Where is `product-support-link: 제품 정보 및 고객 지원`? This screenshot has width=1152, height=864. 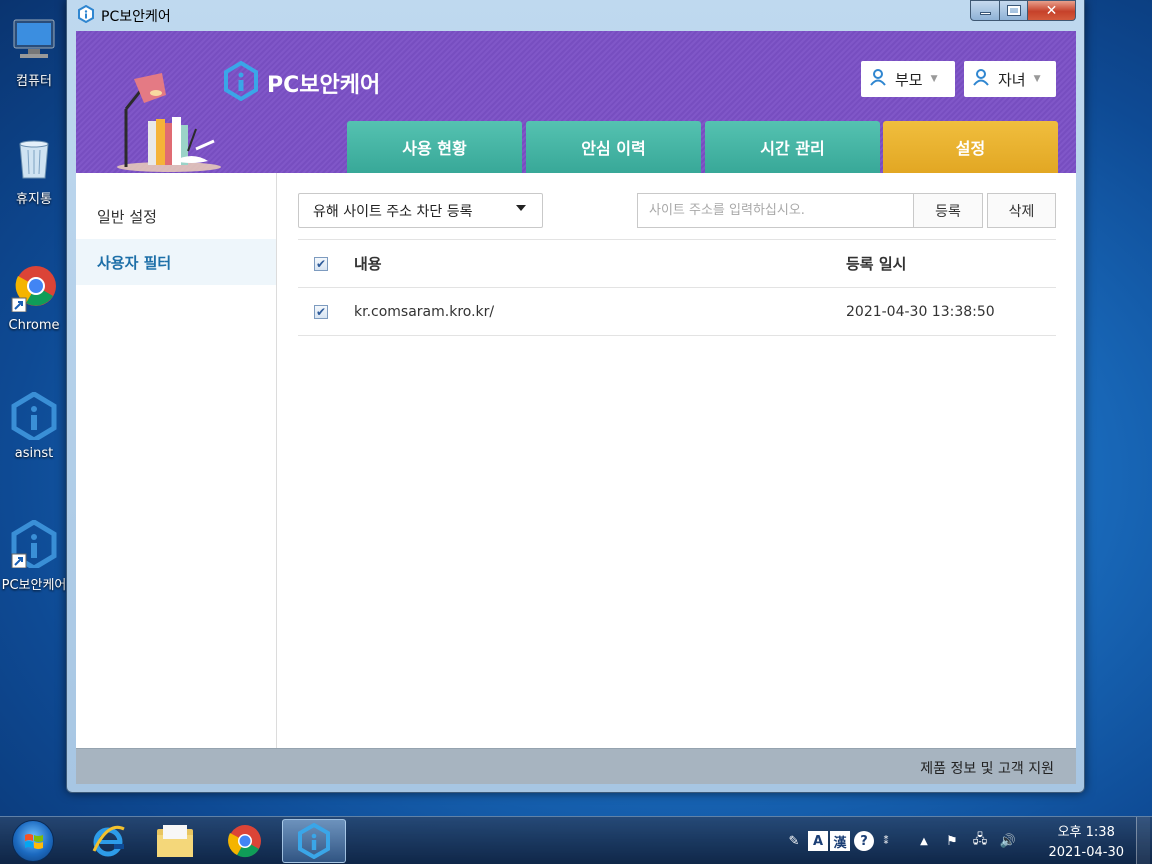
product-support-link: 제품 정보 및 고객 지원 is located at coordinates (987, 768).